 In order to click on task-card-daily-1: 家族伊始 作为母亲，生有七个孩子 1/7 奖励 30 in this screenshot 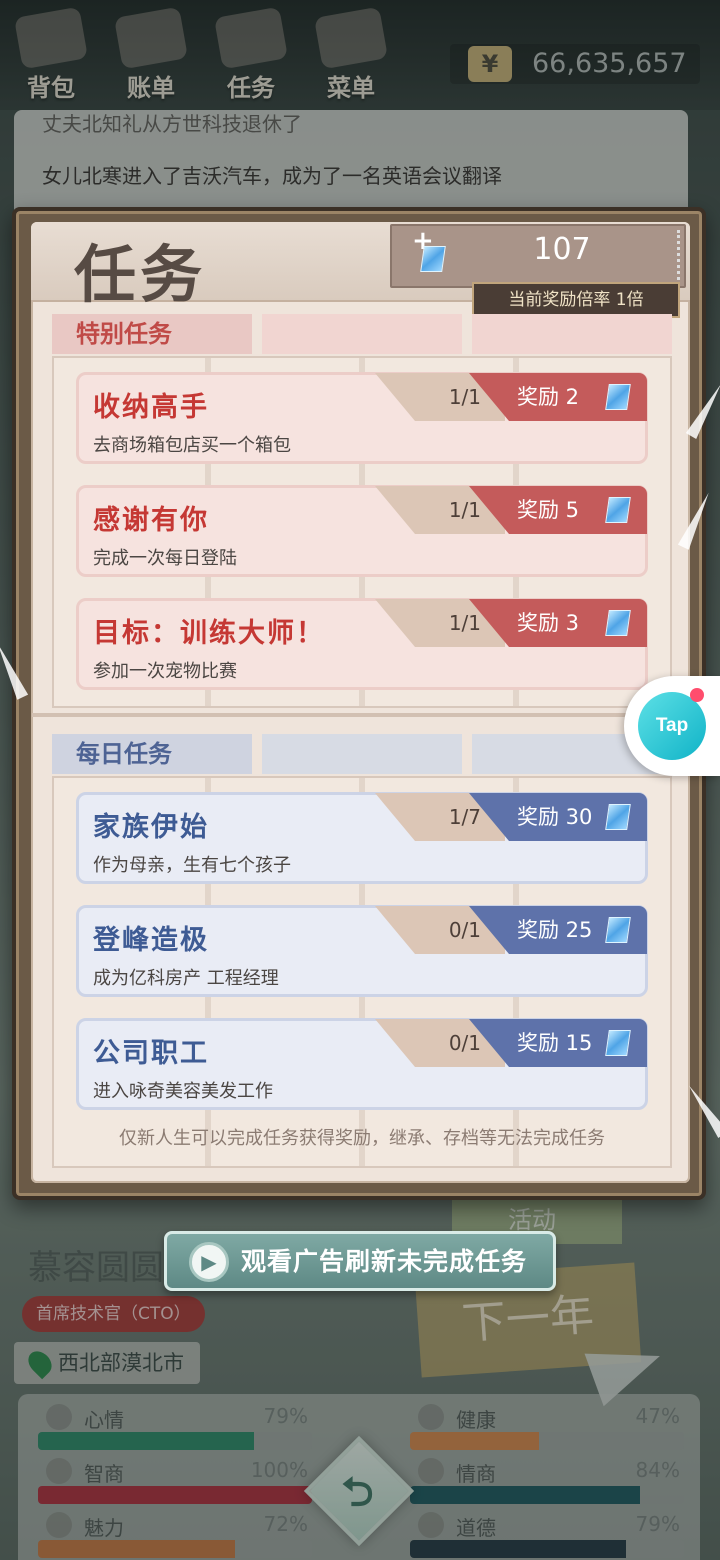, I will do `click(362, 838)`.